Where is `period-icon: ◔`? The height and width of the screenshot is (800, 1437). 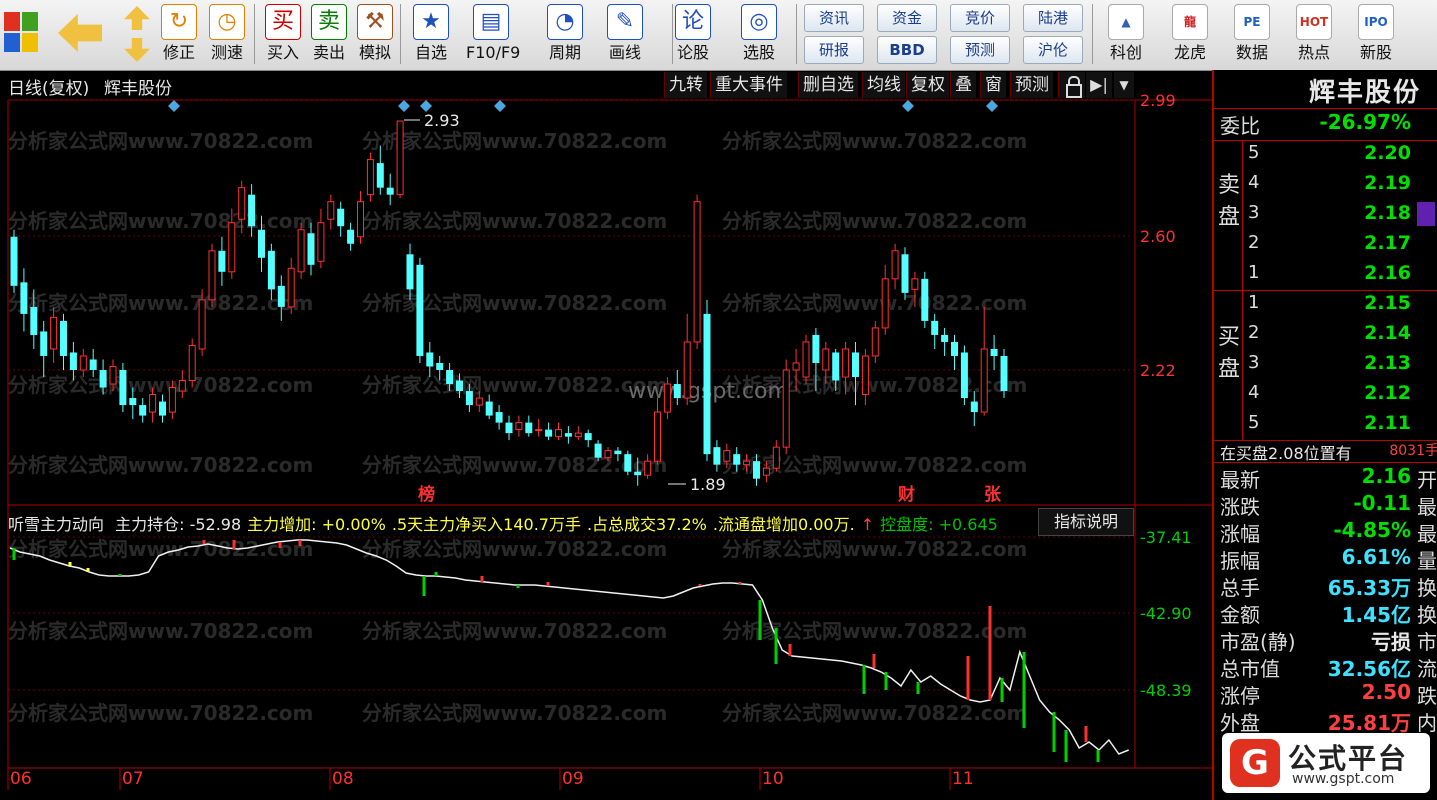 period-icon: ◔ is located at coordinates (565, 22).